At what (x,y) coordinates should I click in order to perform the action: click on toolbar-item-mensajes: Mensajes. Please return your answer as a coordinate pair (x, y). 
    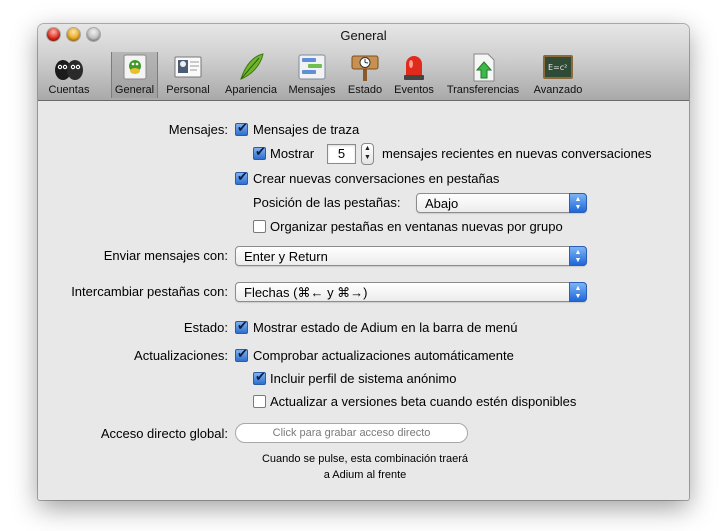
    Looking at the image, I should click on (312, 75).